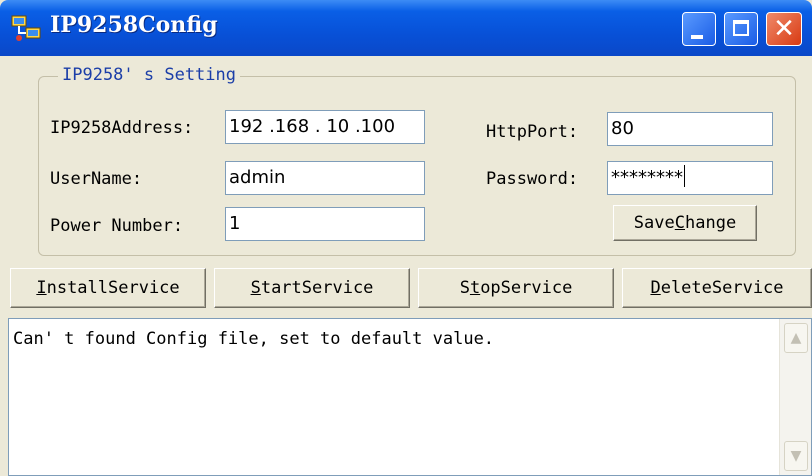 This screenshot has height=476, width=812. What do you see at coordinates (464, 288) in the screenshot?
I see `stop-service-label: S` at bounding box center [464, 288].